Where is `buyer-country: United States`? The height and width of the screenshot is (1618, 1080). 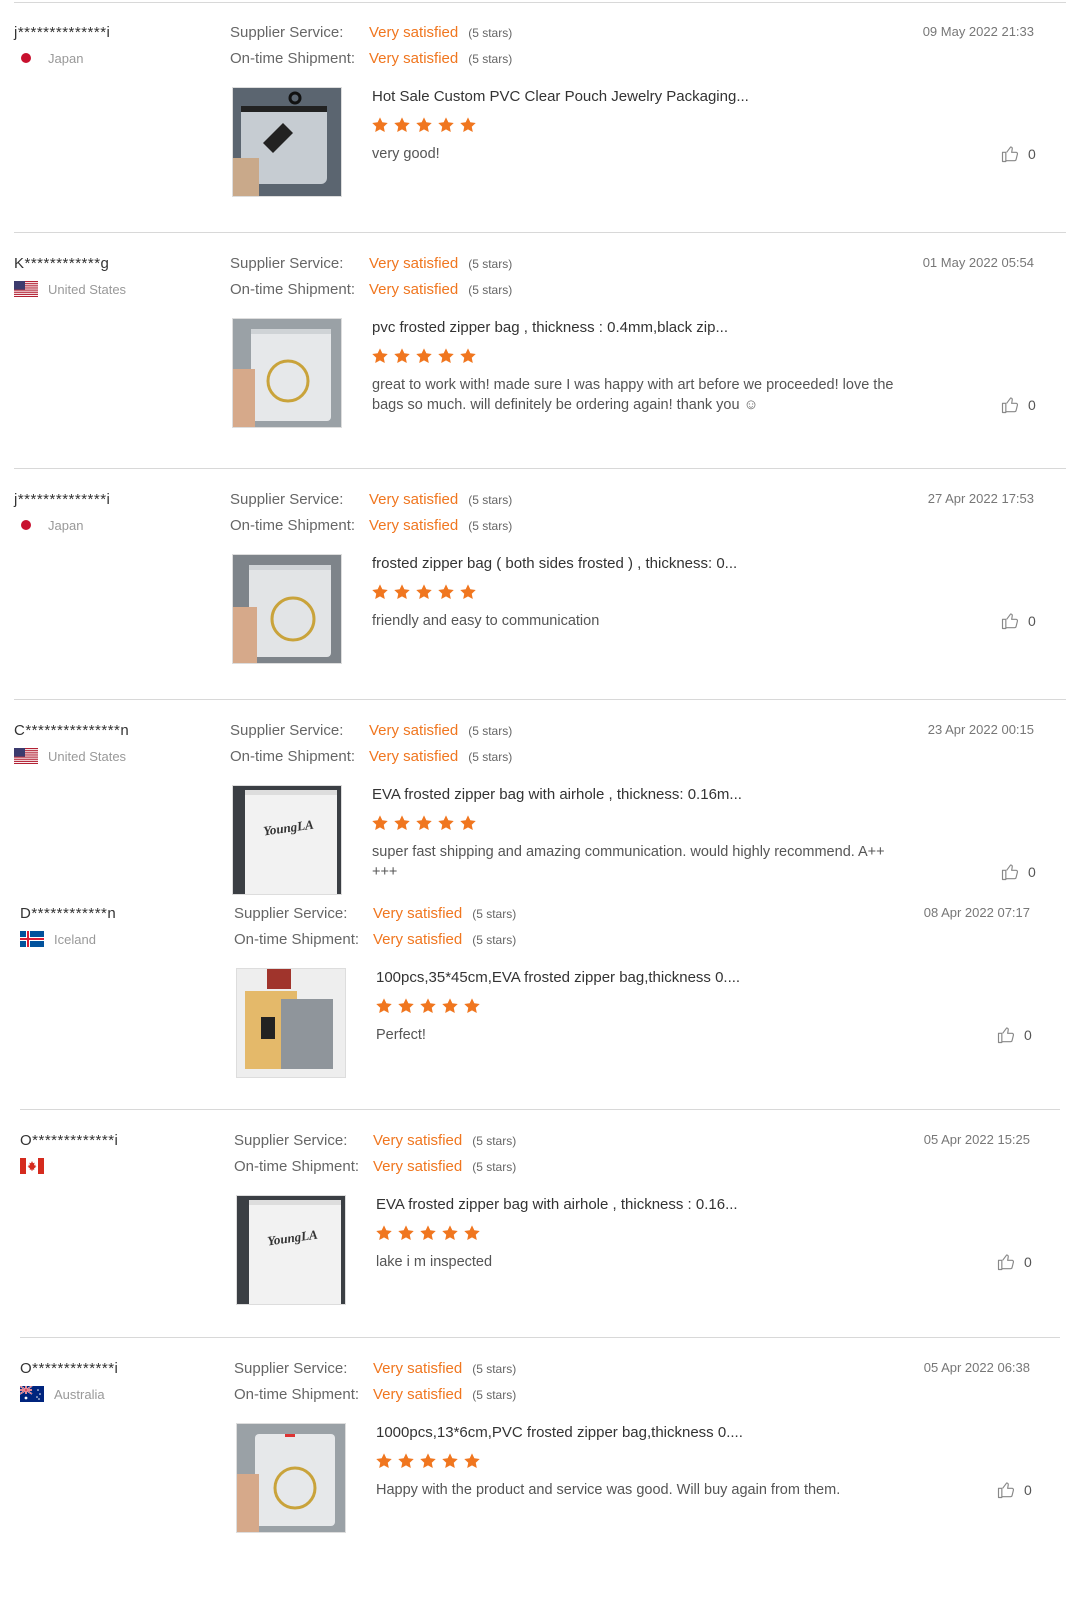
buyer-country: United States is located at coordinates (70, 289).